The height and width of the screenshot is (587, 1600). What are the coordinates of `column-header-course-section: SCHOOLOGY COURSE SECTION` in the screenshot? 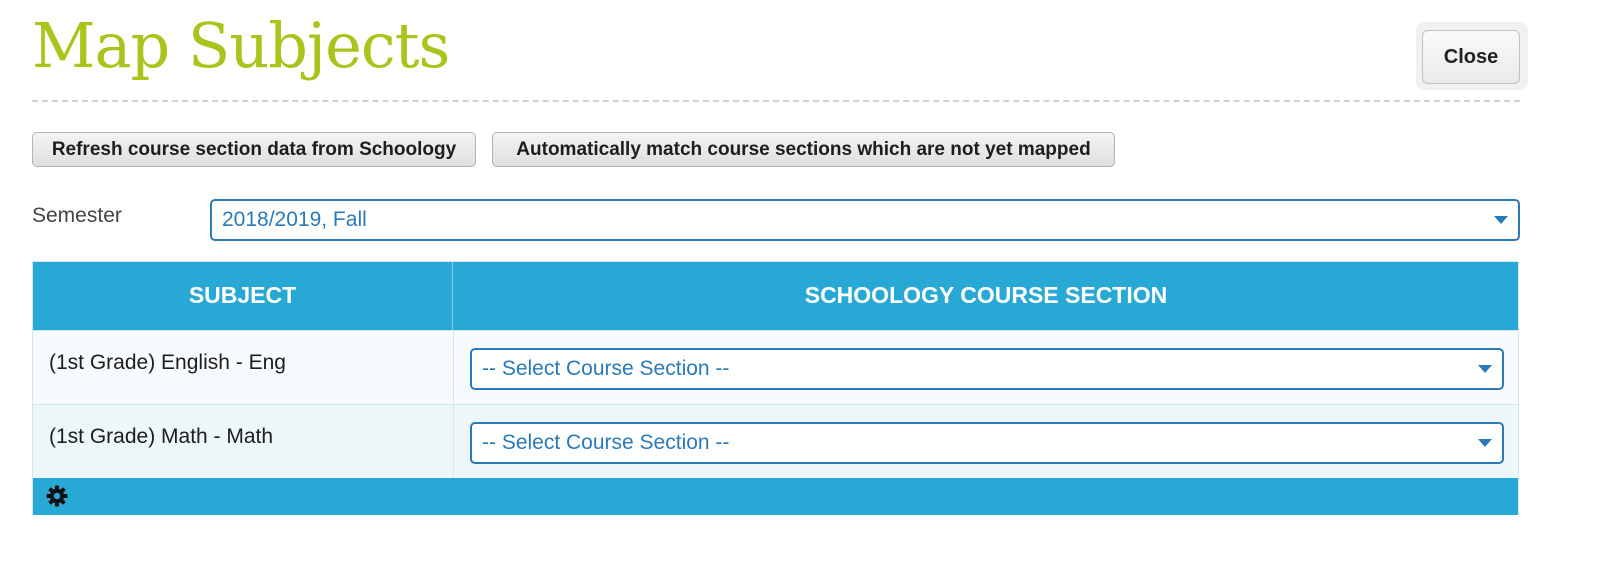 It's located at (986, 295).